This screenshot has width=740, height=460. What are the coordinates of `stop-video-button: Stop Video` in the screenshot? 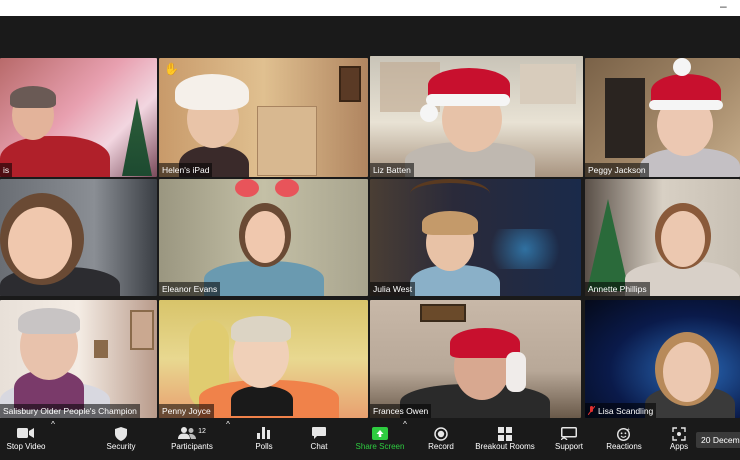 It's located at (26, 440).